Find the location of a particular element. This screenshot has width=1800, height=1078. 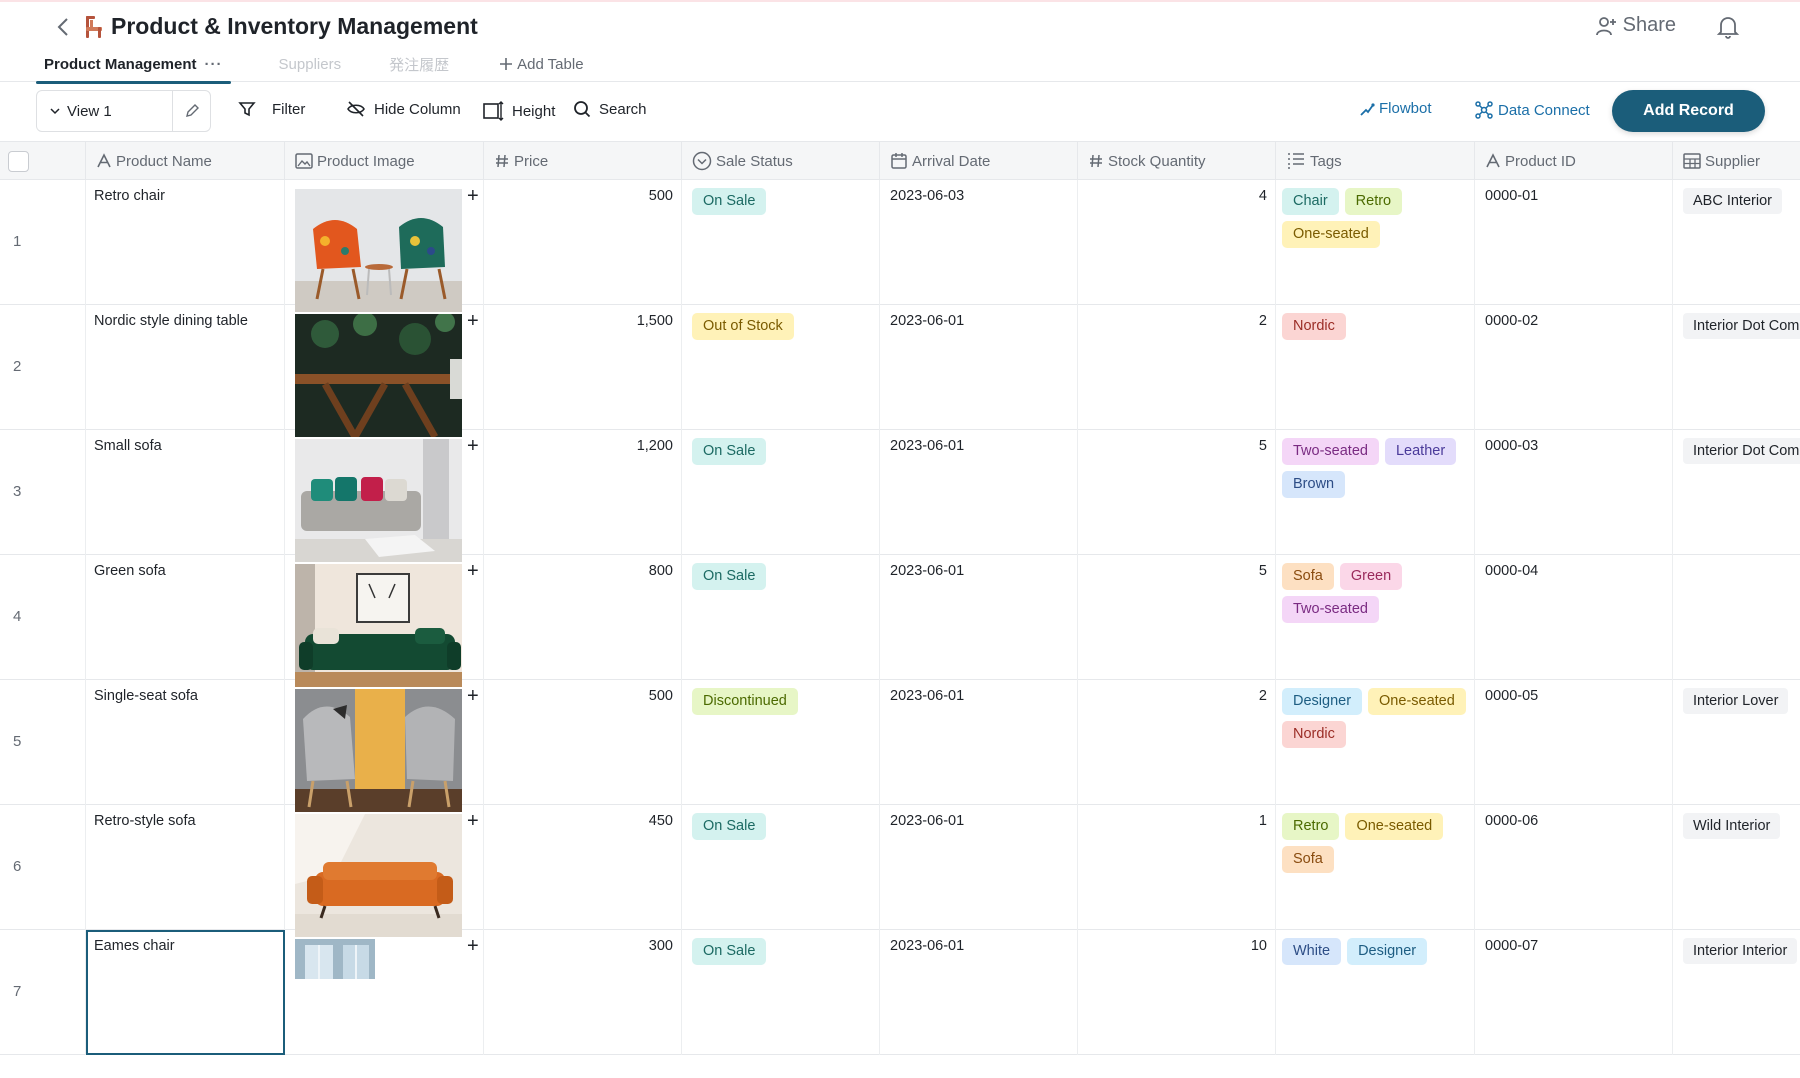

price-cell: 1,200 is located at coordinates (583, 492).